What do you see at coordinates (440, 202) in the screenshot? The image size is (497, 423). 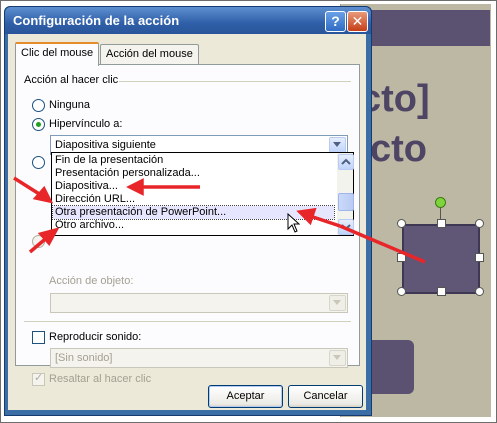 I see `rotation-handle` at bounding box center [440, 202].